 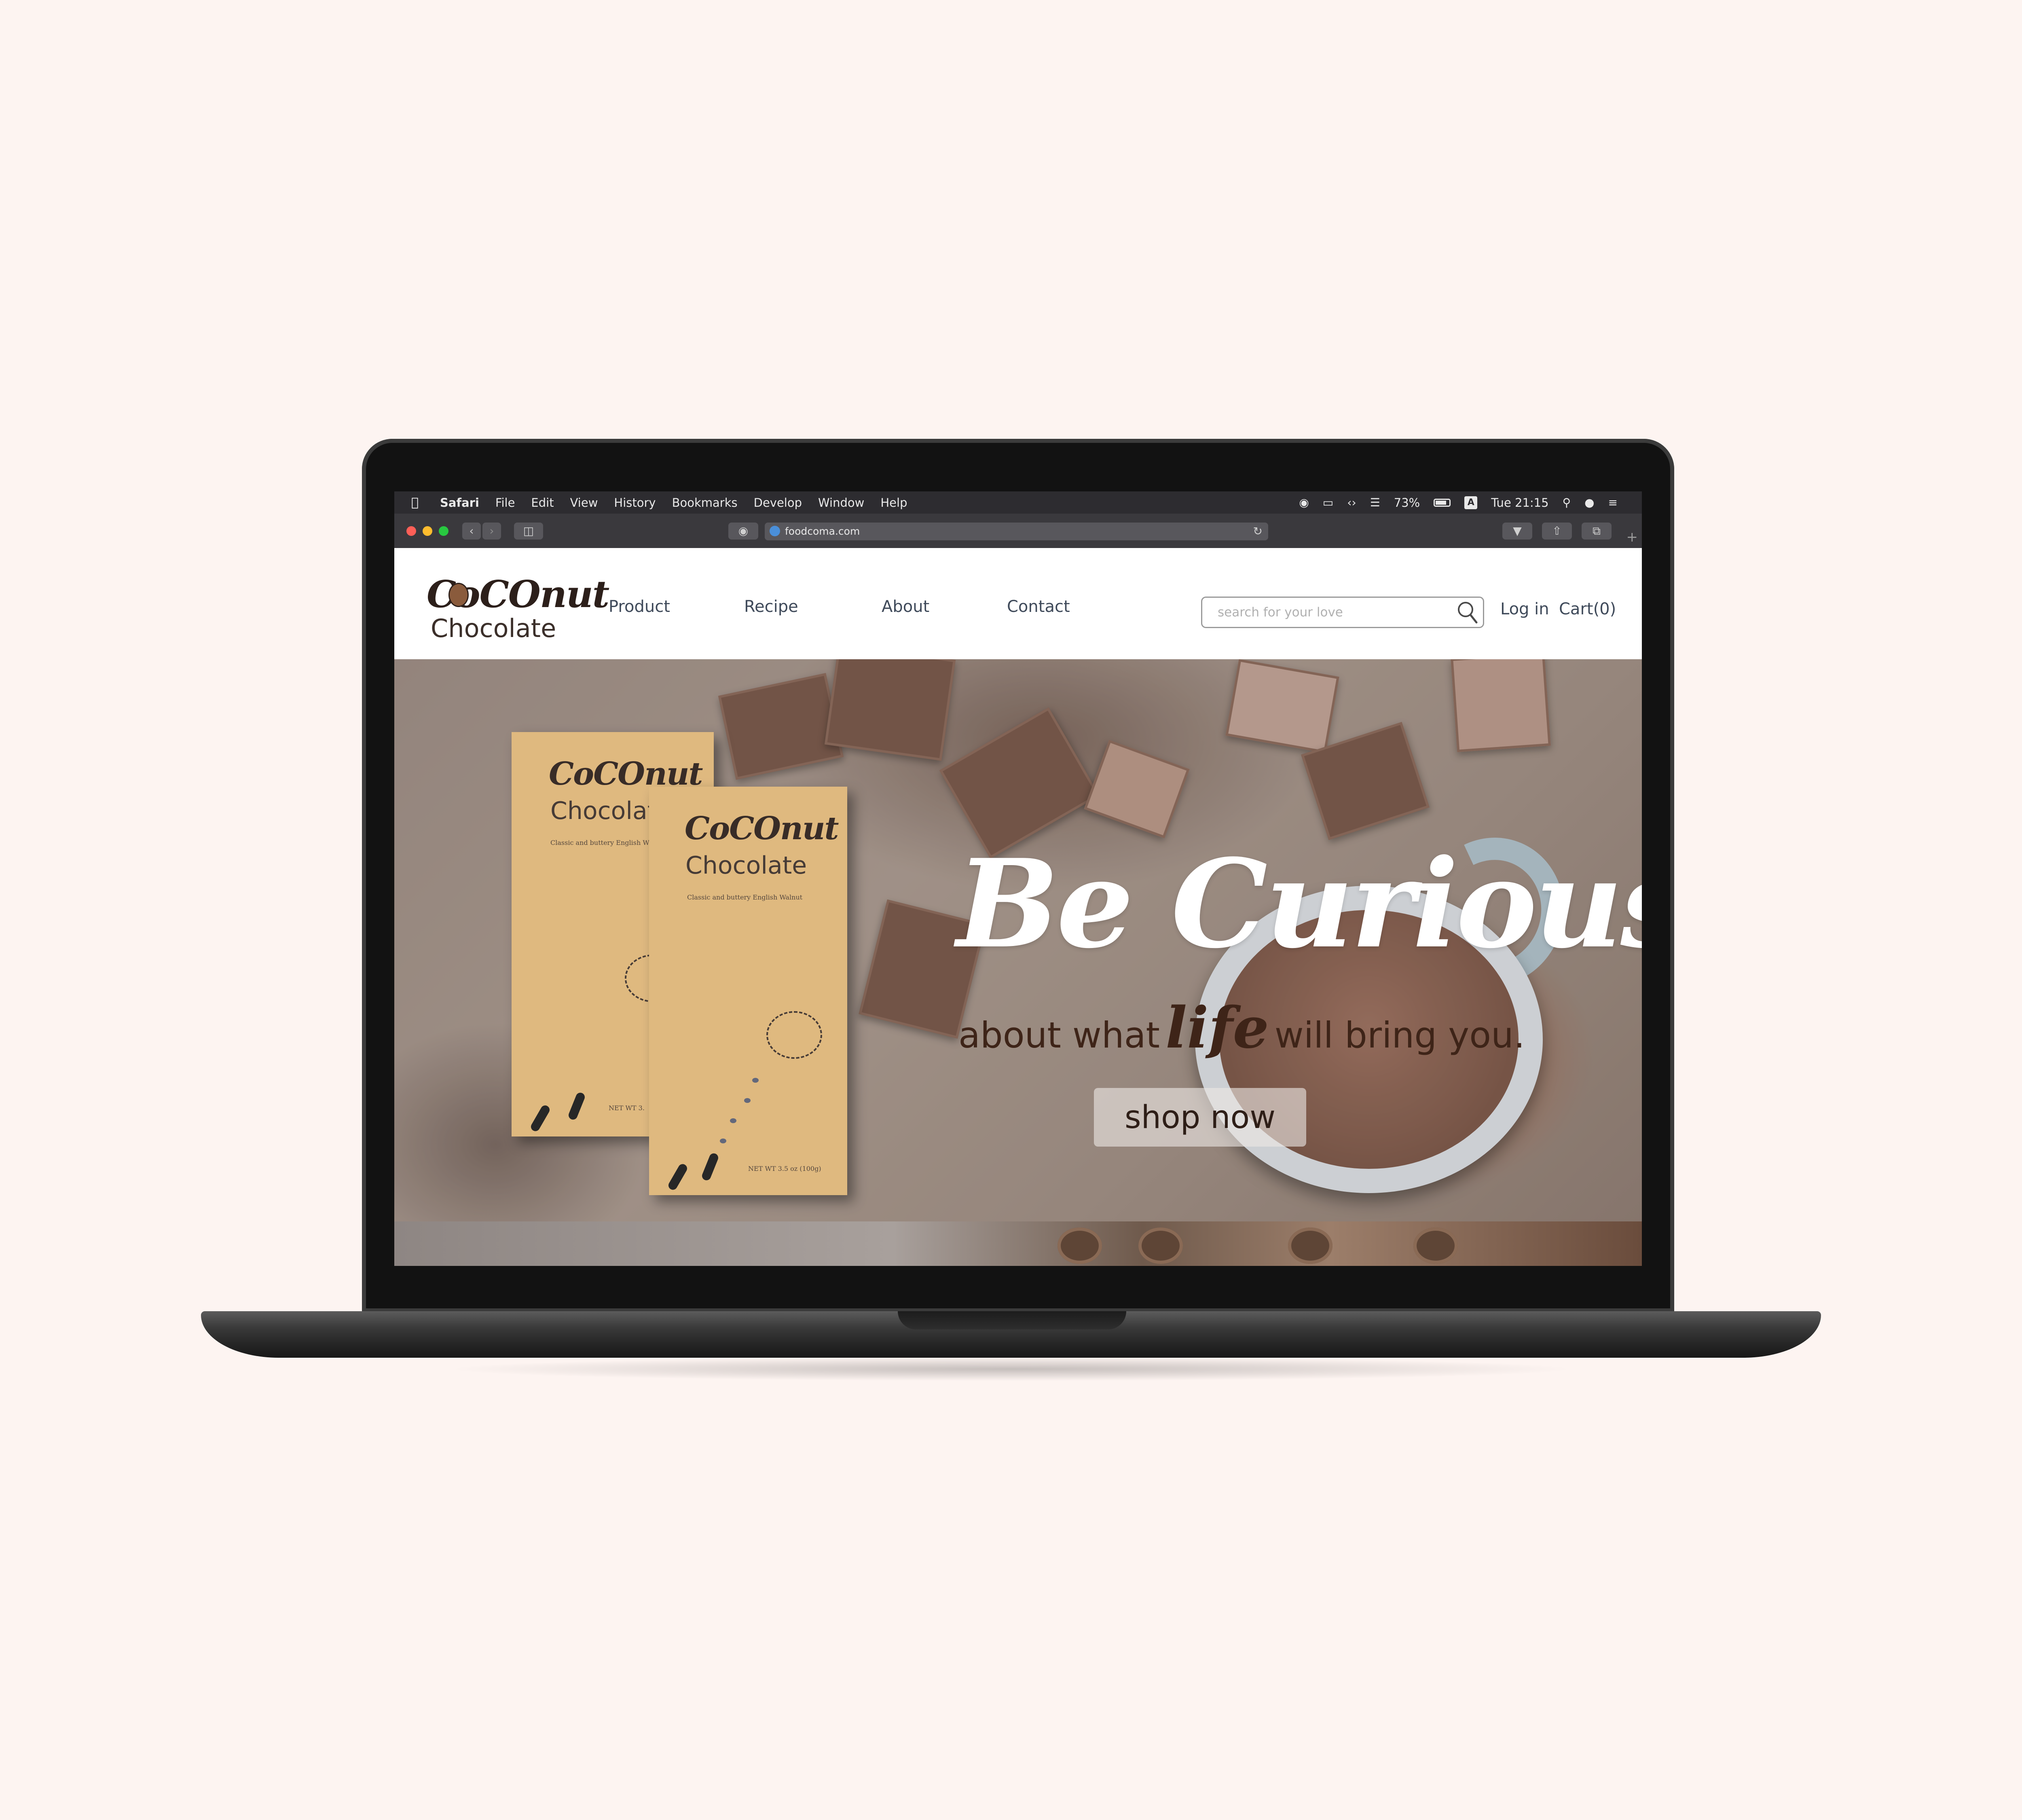 What do you see at coordinates (1328, 503) in the screenshot?
I see `airplay-icon: ▭` at bounding box center [1328, 503].